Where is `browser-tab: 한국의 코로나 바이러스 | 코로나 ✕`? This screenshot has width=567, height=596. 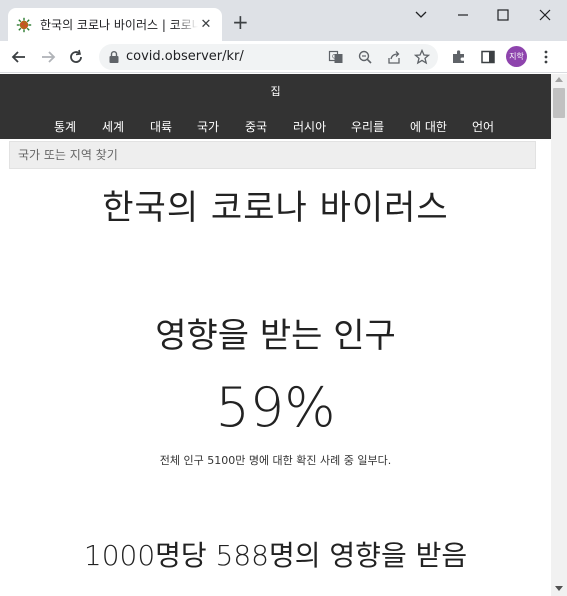 browser-tab: 한국의 코로나 바이러스 | 코로나 ✕ is located at coordinates (115, 24).